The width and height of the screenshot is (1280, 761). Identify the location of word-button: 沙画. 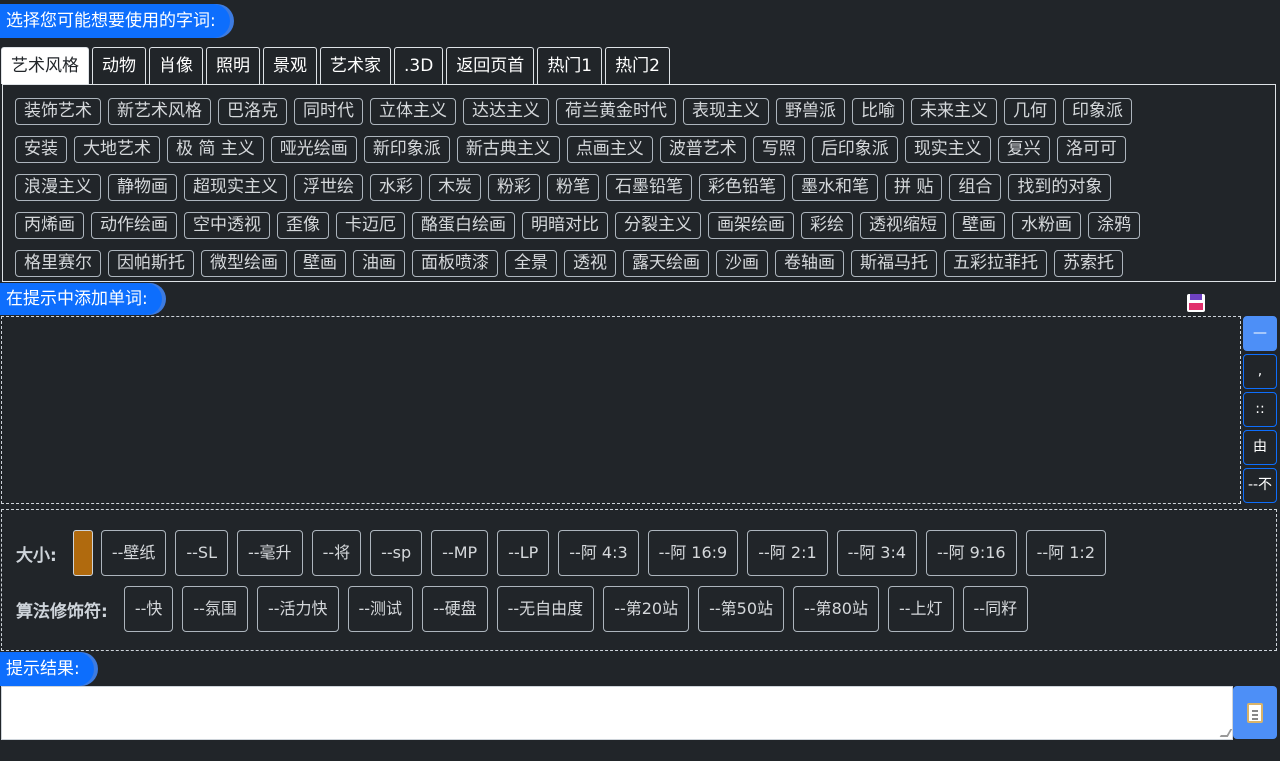
(742, 263).